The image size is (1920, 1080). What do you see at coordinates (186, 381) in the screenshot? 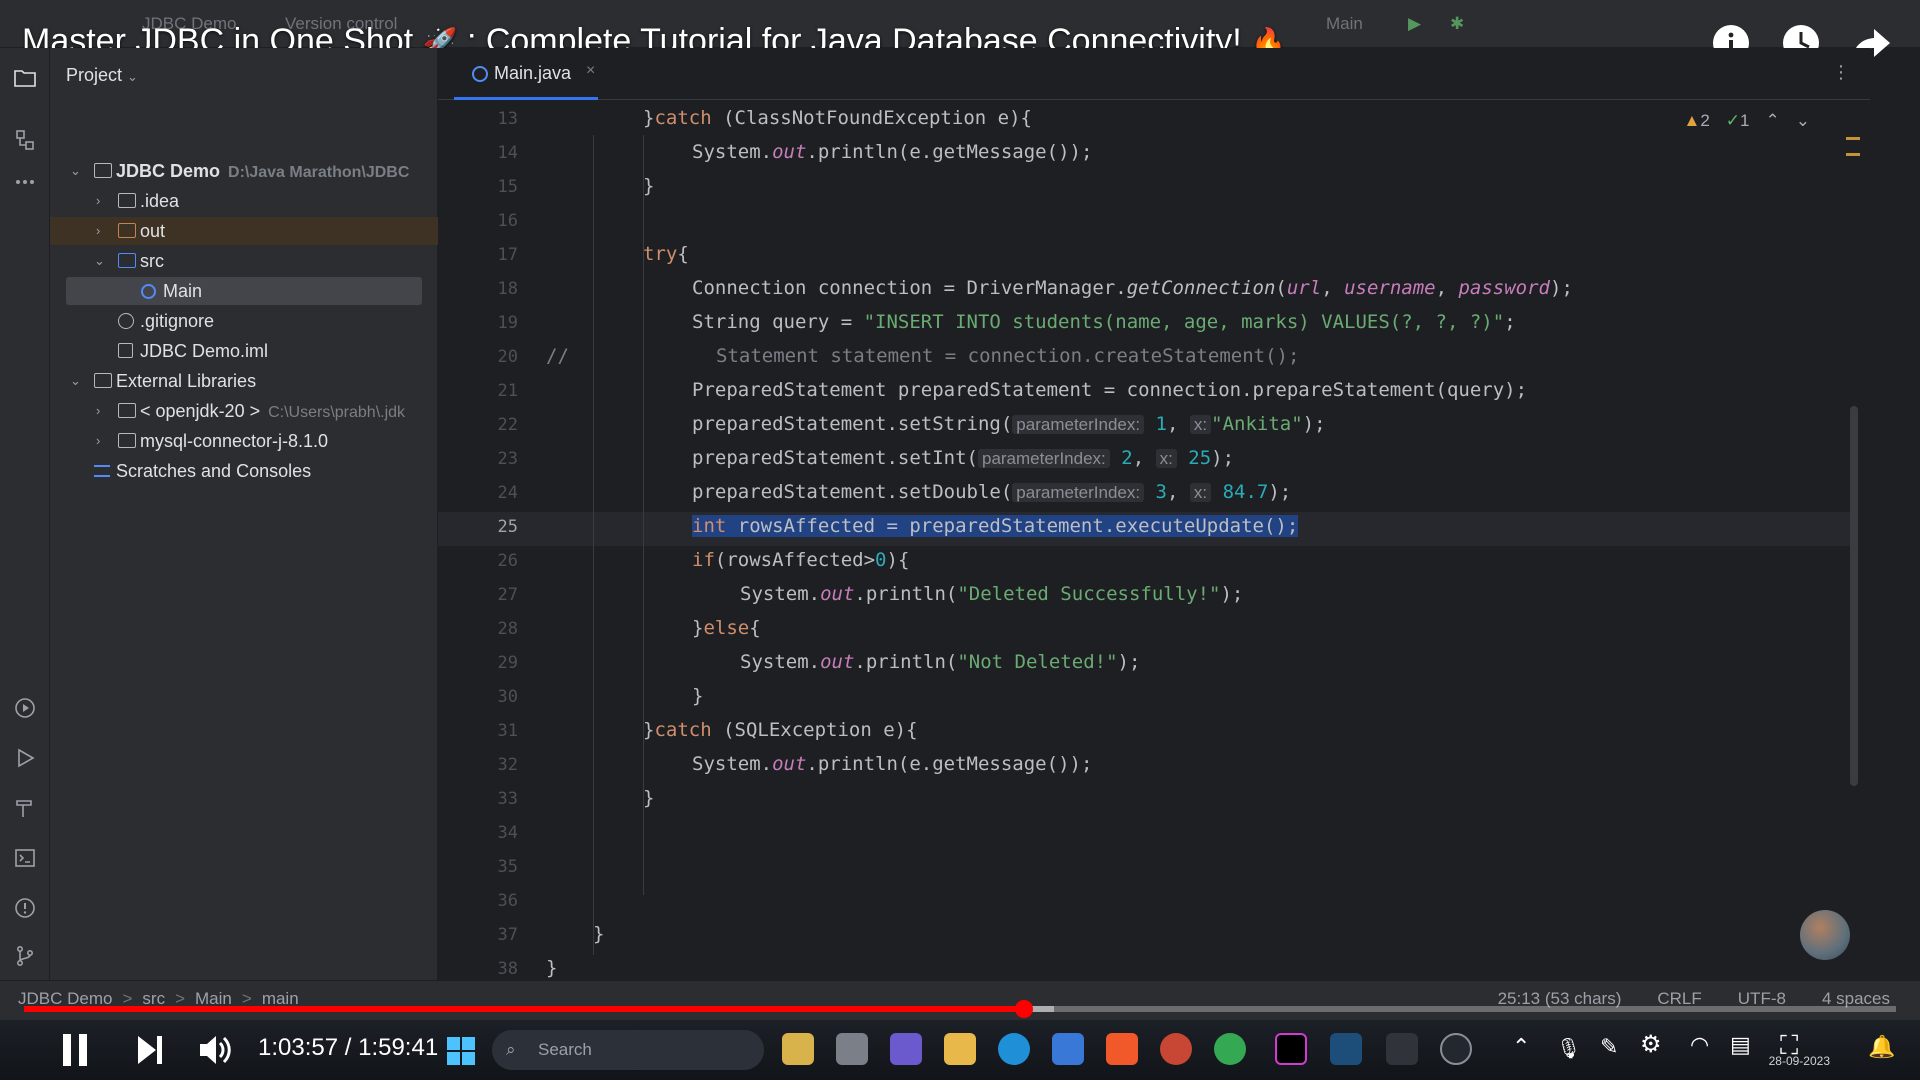
I see `tree-label: External Libraries` at bounding box center [186, 381].